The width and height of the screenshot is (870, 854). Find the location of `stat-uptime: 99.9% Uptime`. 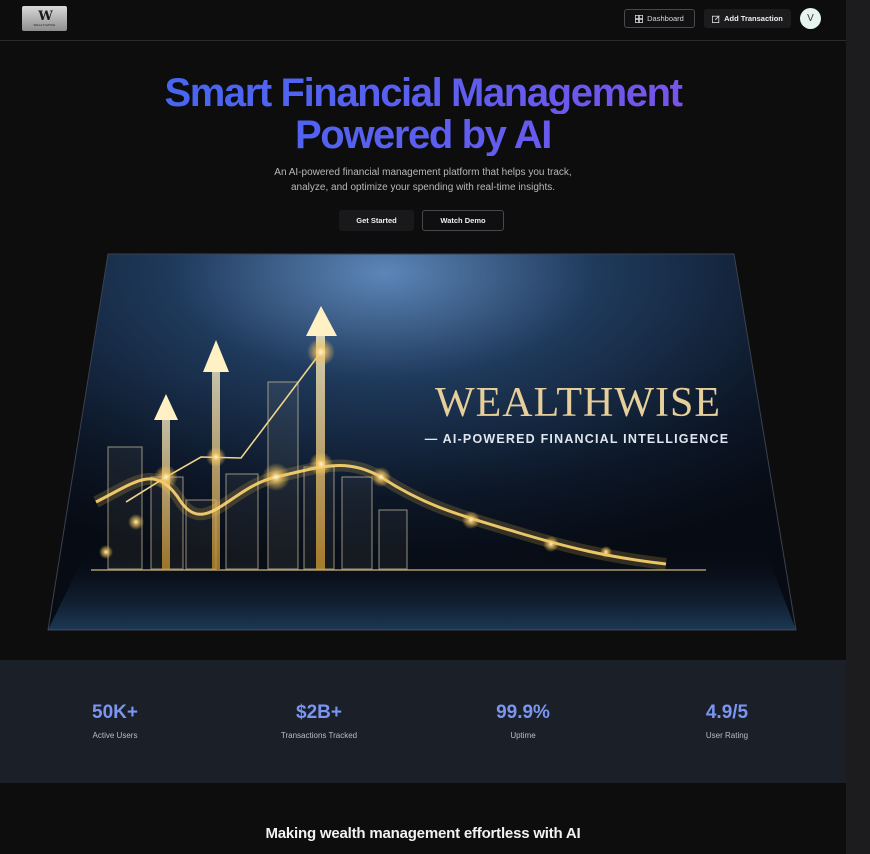

stat-uptime: 99.9% Uptime is located at coordinates (523, 721).